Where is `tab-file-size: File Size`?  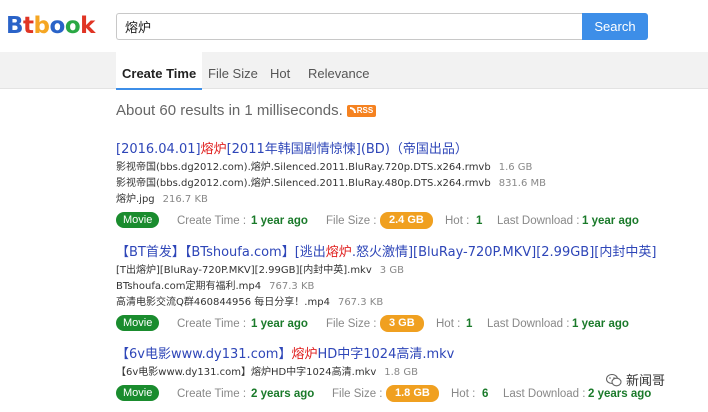
tab-file-size: File Size is located at coordinates (233, 70).